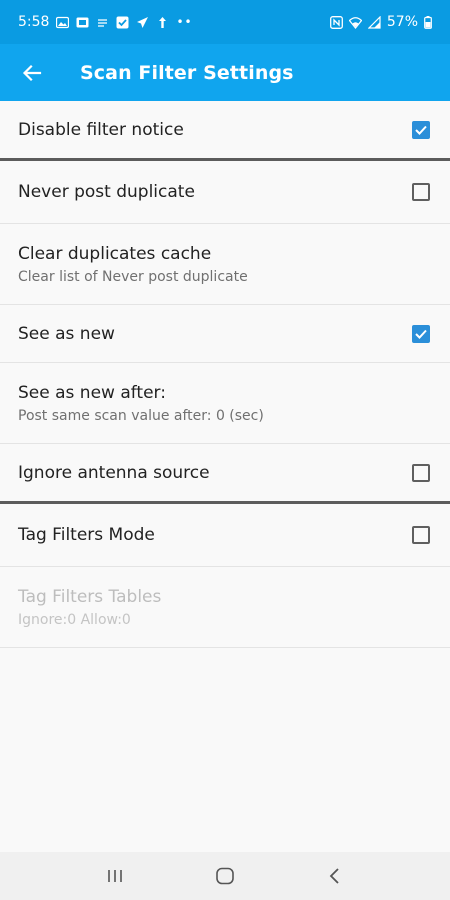  What do you see at coordinates (421, 472) in the screenshot?
I see `checkbox-ignore-antenna-source` at bounding box center [421, 472].